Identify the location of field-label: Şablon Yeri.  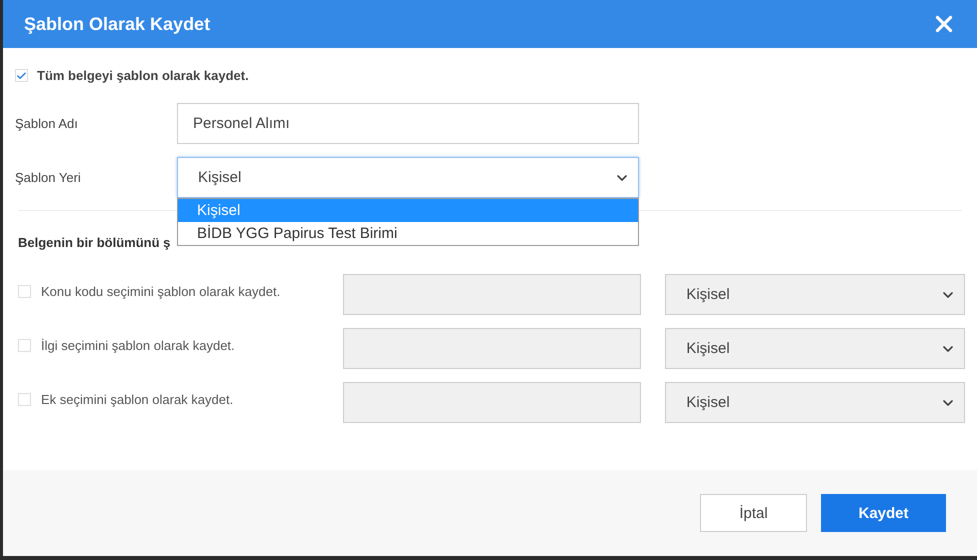
(48, 177).